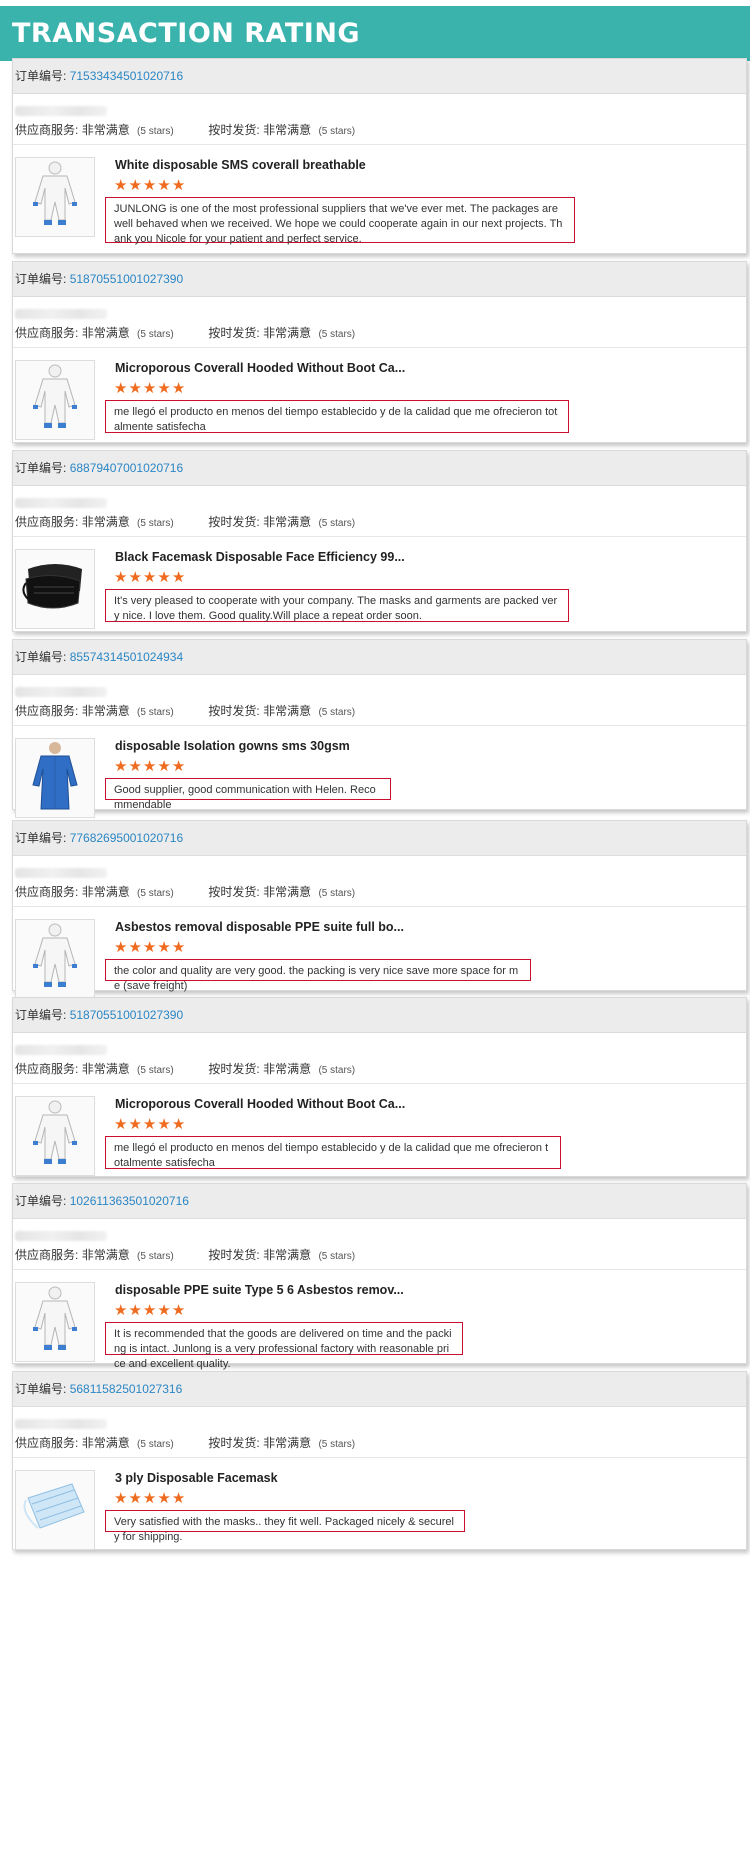 This screenshot has width=750, height=1868. What do you see at coordinates (379, 1015) in the screenshot?
I see `order-bar: 订单编号: 51870551001027390` at bounding box center [379, 1015].